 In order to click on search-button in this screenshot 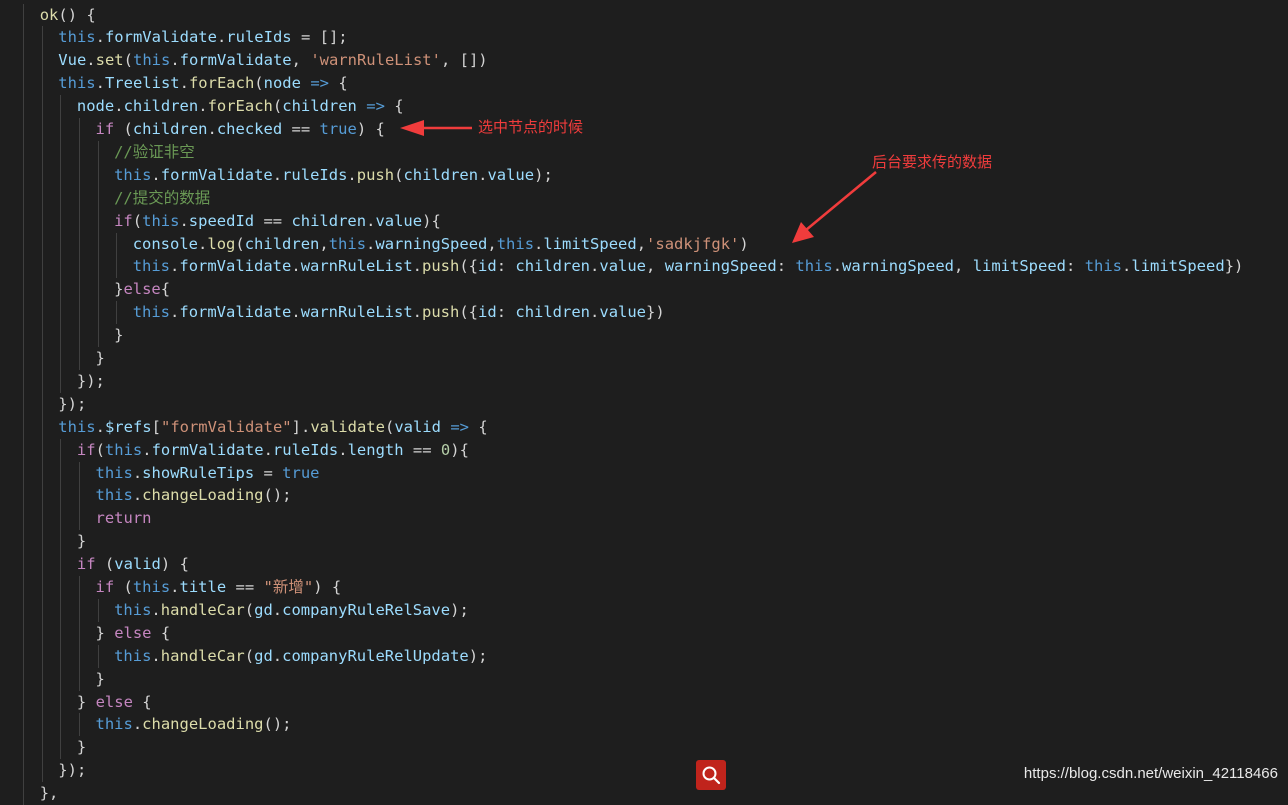, I will do `click(711, 775)`.